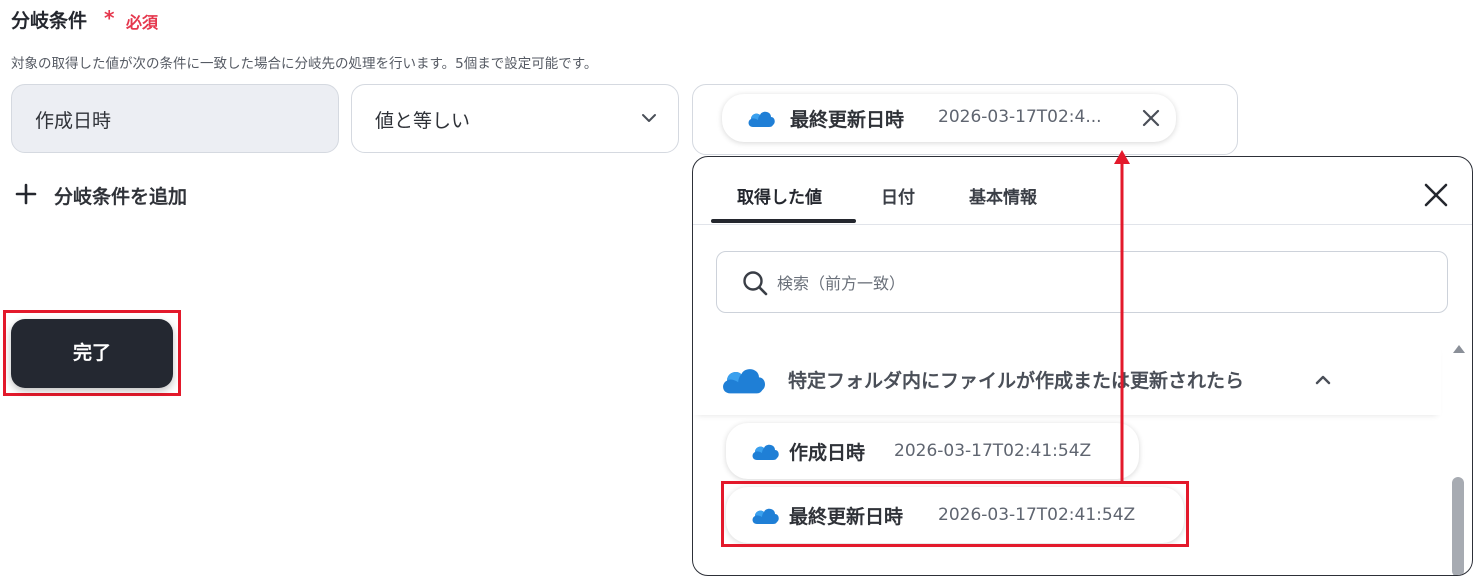 The height and width of the screenshot is (576, 1478). I want to click on active-tab-indicator, so click(783, 221).